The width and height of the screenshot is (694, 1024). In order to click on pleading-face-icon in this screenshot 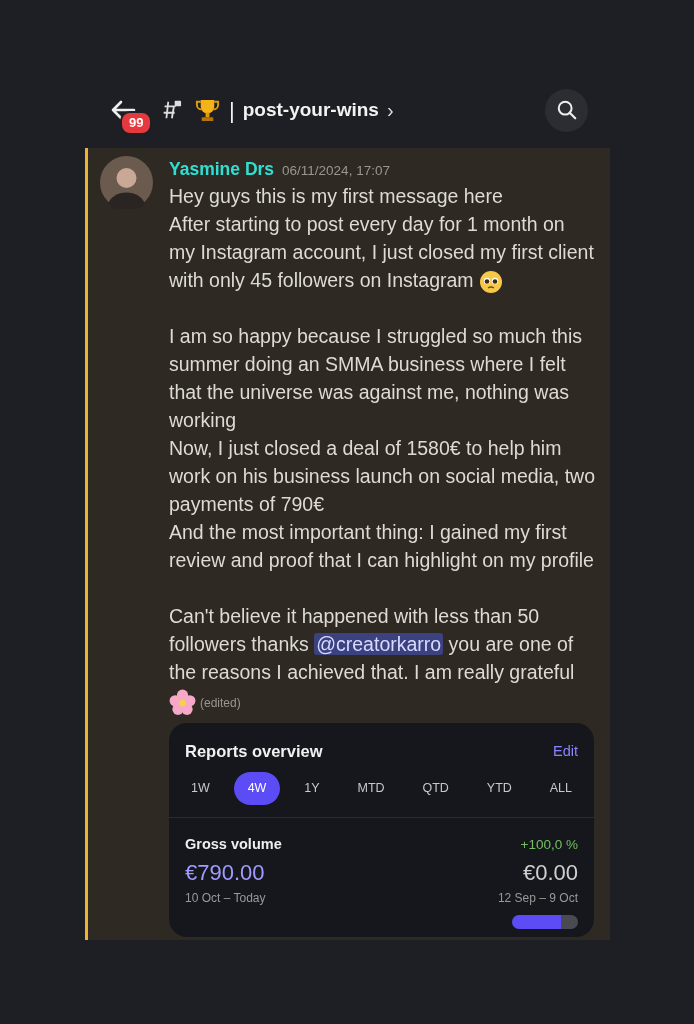, I will do `click(491, 282)`.